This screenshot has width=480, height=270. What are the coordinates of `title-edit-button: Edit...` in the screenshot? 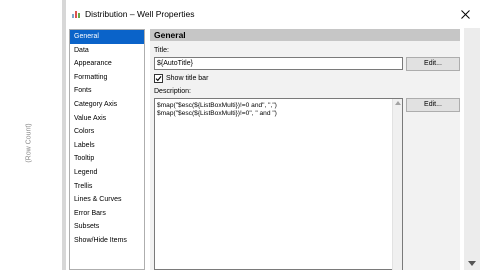 It's located at (433, 64).